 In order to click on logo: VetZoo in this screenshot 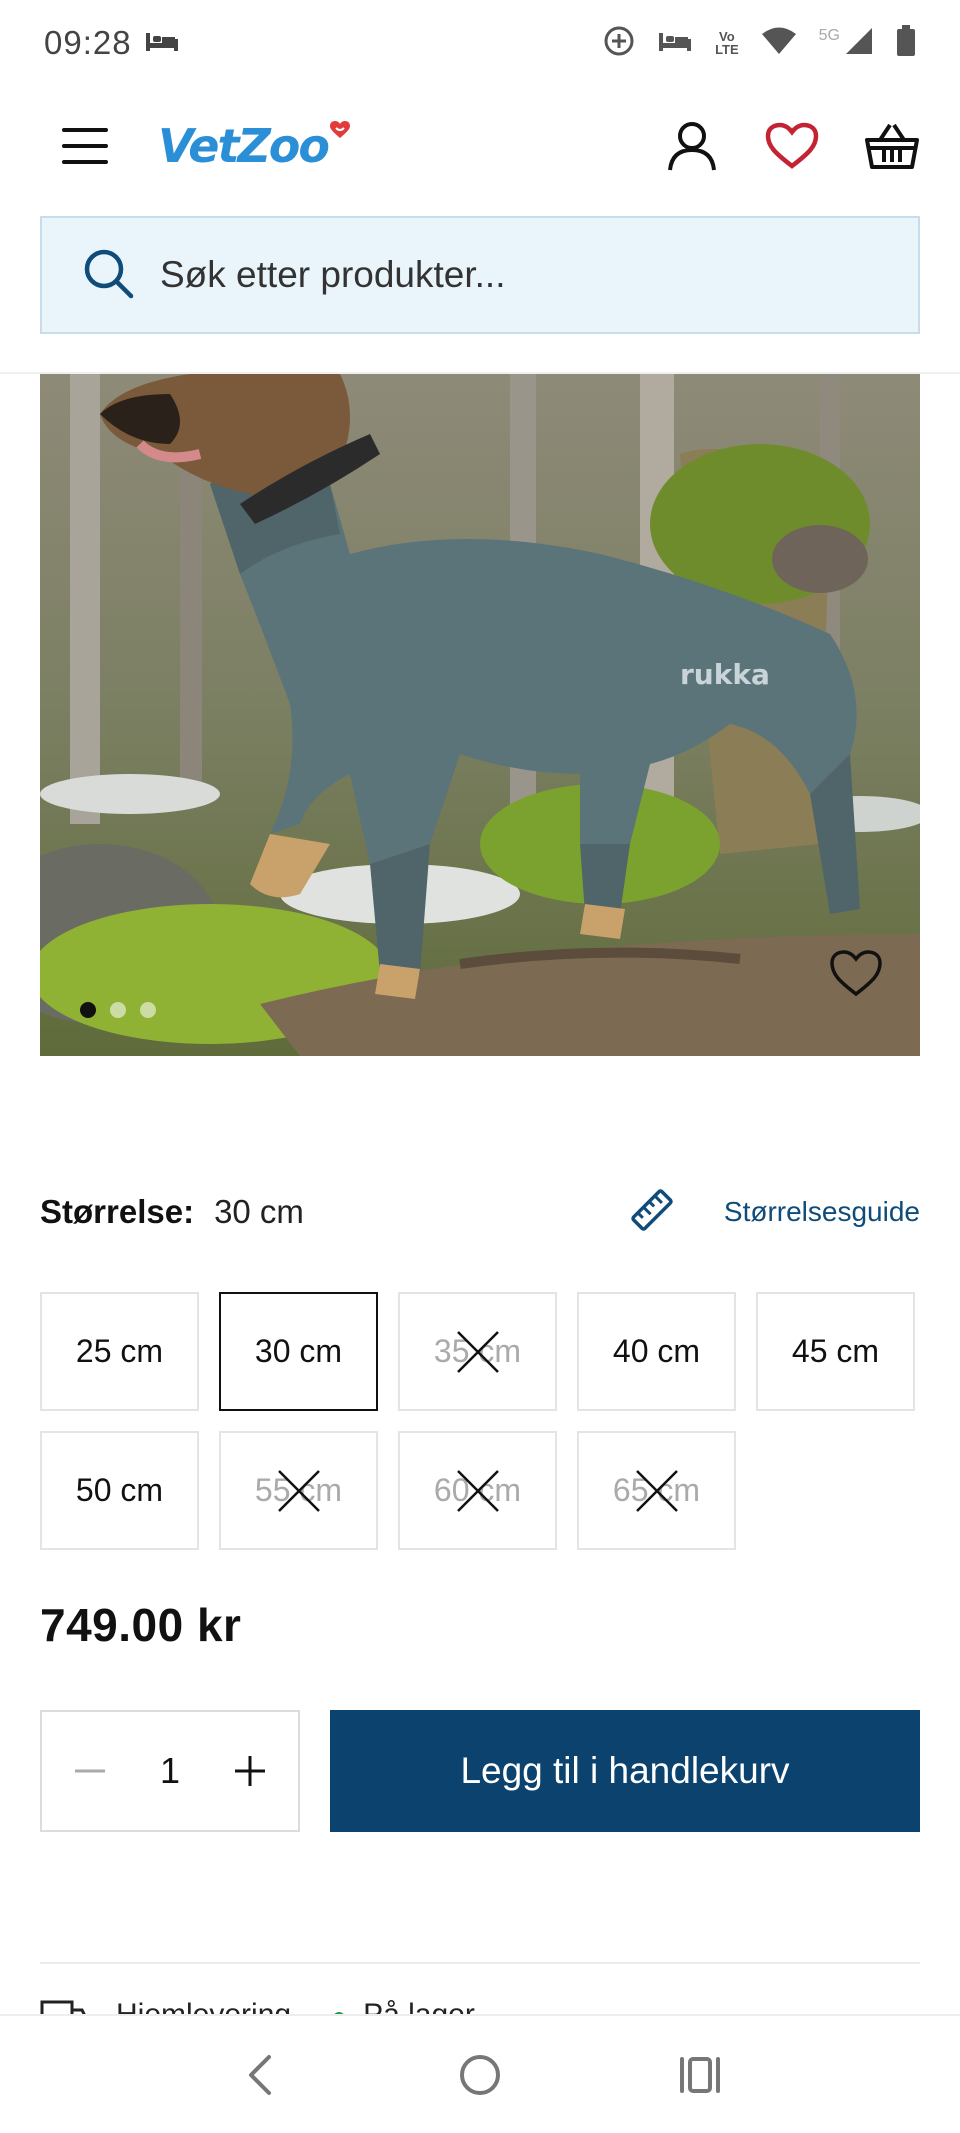, I will do `click(254, 146)`.